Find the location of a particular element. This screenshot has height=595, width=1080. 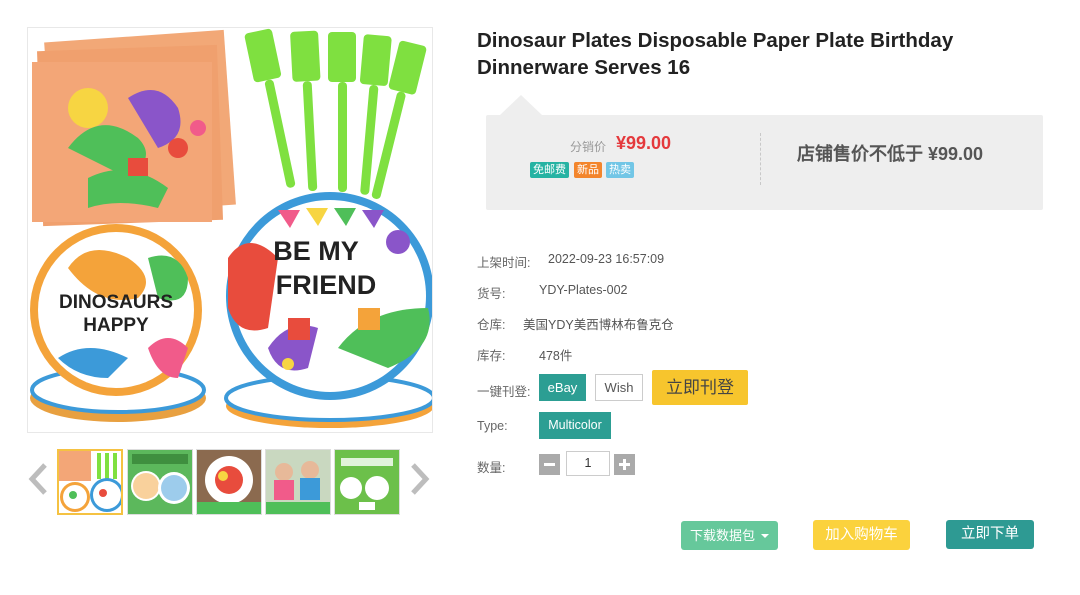

quantity-label: 数量: is located at coordinates (491, 468).